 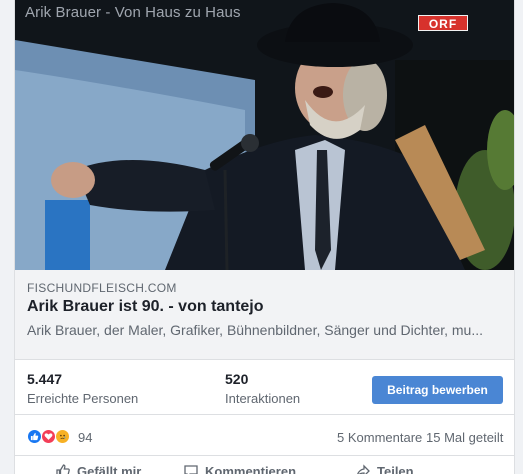 What do you see at coordinates (264, 436) in the screenshot?
I see `reactions-bar: 94 5 Kommentare 15 Mal geteilt` at bounding box center [264, 436].